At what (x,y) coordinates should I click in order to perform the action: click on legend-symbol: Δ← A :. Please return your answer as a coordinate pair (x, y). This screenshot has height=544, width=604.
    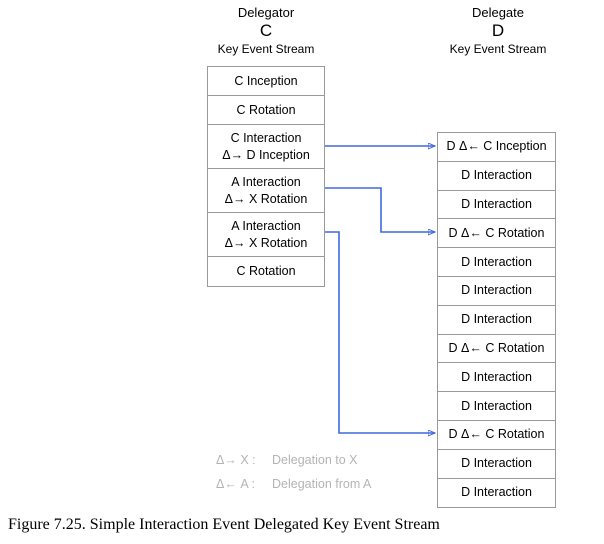
    Looking at the image, I should click on (235, 484).